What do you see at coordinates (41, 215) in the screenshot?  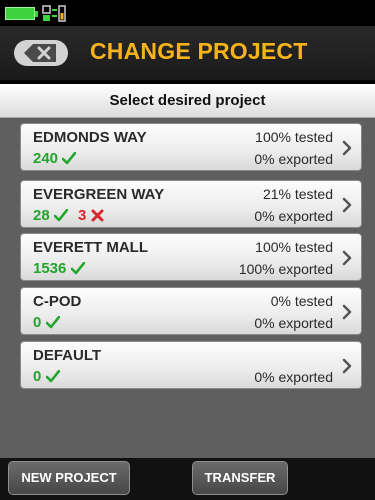 I see `pass-count: 28` at bounding box center [41, 215].